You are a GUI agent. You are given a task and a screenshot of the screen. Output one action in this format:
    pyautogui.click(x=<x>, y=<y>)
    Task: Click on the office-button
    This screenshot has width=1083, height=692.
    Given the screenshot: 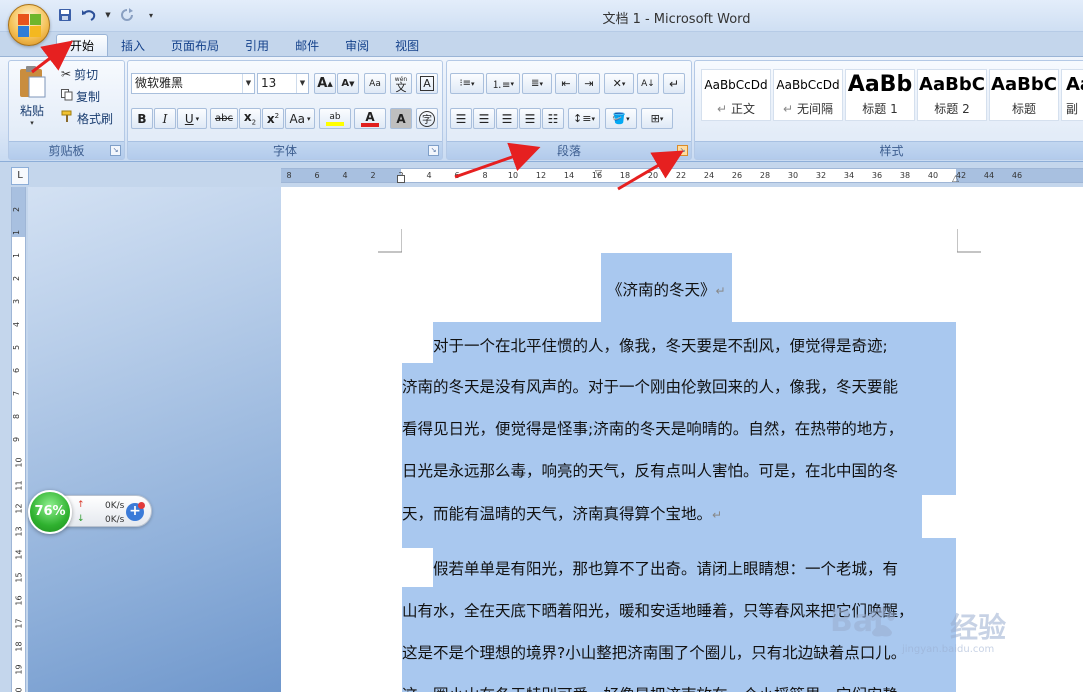 What is the action you would take?
    pyautogui.click(x=29, y=25)
    